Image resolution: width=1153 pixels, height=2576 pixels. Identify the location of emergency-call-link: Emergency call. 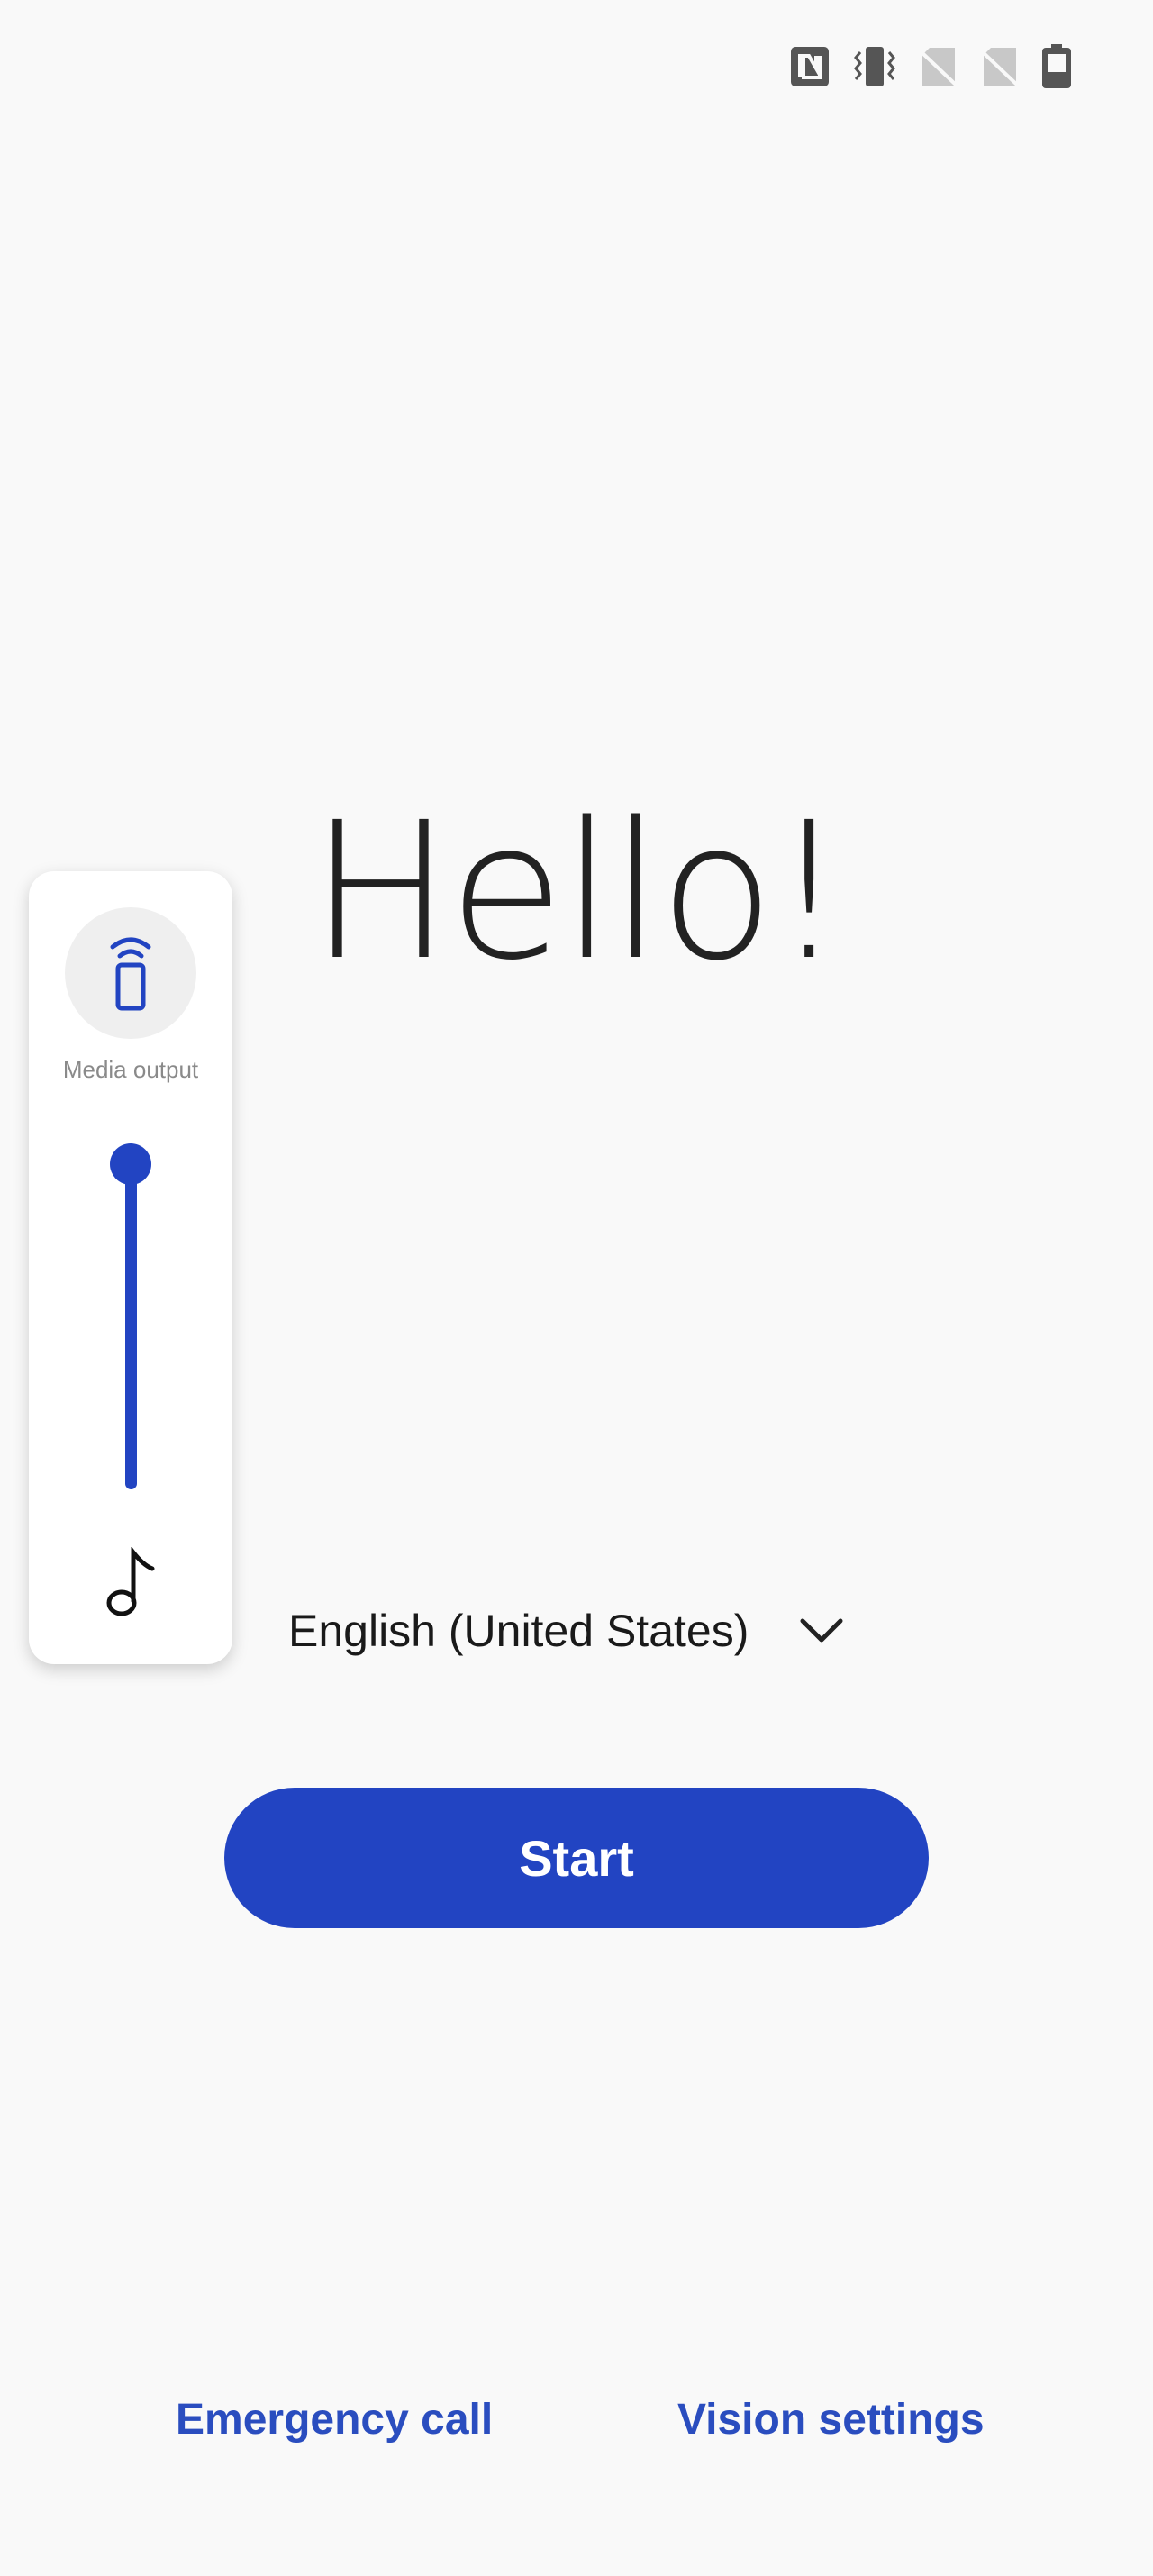
(334, 2419).